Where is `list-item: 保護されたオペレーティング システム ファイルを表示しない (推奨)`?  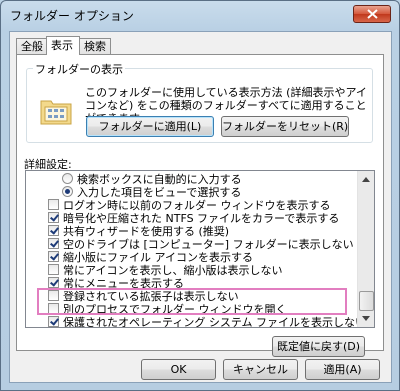
list-item: 保護されたオペレーティング システム ファイルを表示しない (推奨) is located at coordinates (200, 321).